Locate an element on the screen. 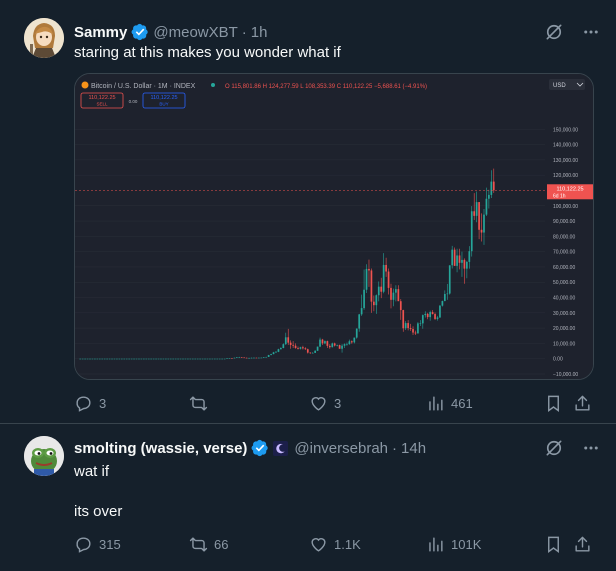  tweet-top-actions is located at coordinates (572, 448).